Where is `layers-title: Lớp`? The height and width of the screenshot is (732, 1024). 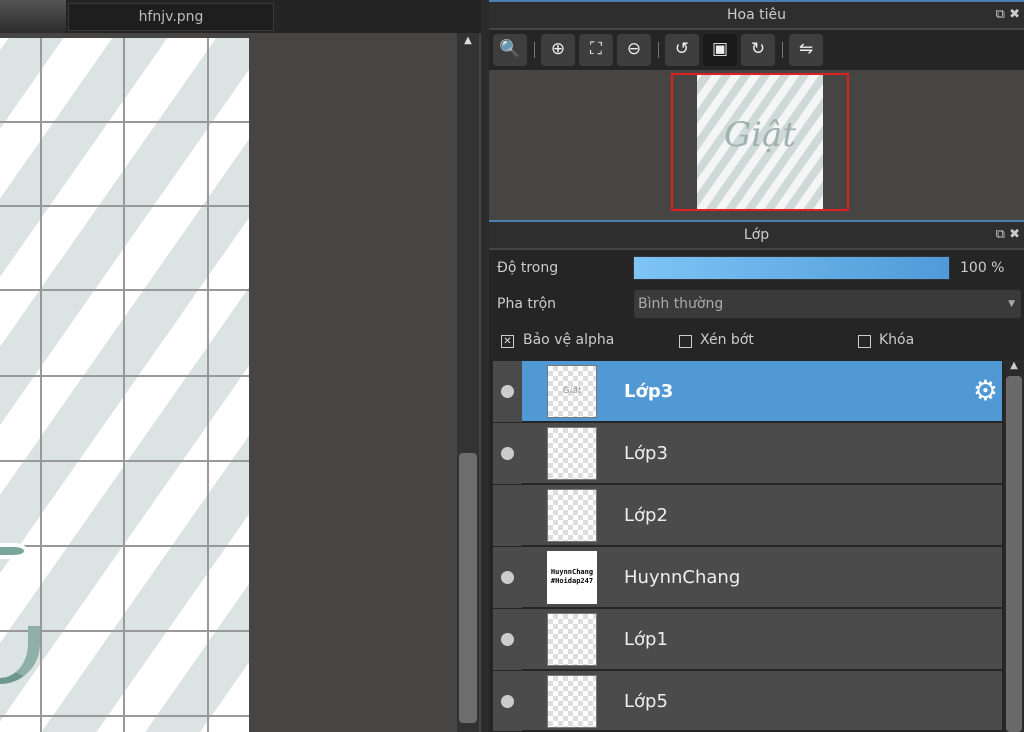
layers-title: Lớp is located at coordinates (756, 235).